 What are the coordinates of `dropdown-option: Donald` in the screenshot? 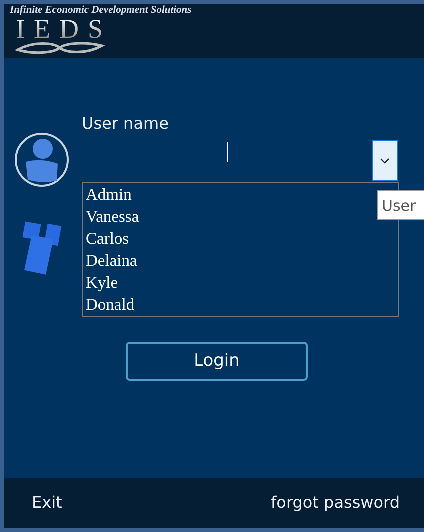 It's located at (240, 305).